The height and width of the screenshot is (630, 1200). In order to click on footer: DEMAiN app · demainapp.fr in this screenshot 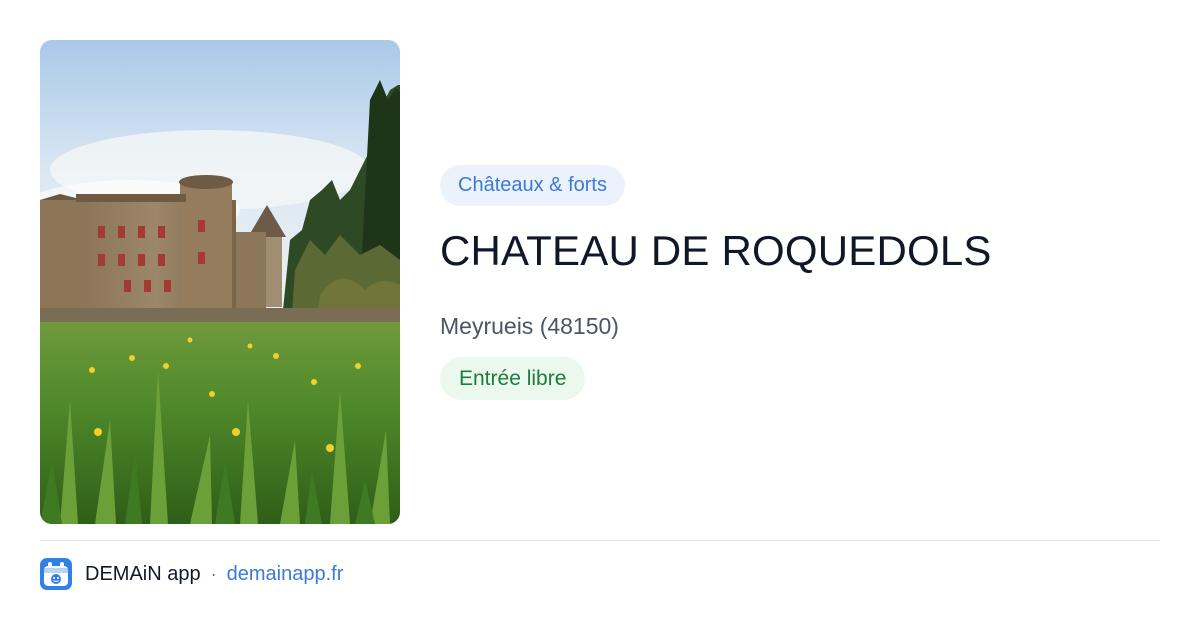, I will do `click(191, 574)`.